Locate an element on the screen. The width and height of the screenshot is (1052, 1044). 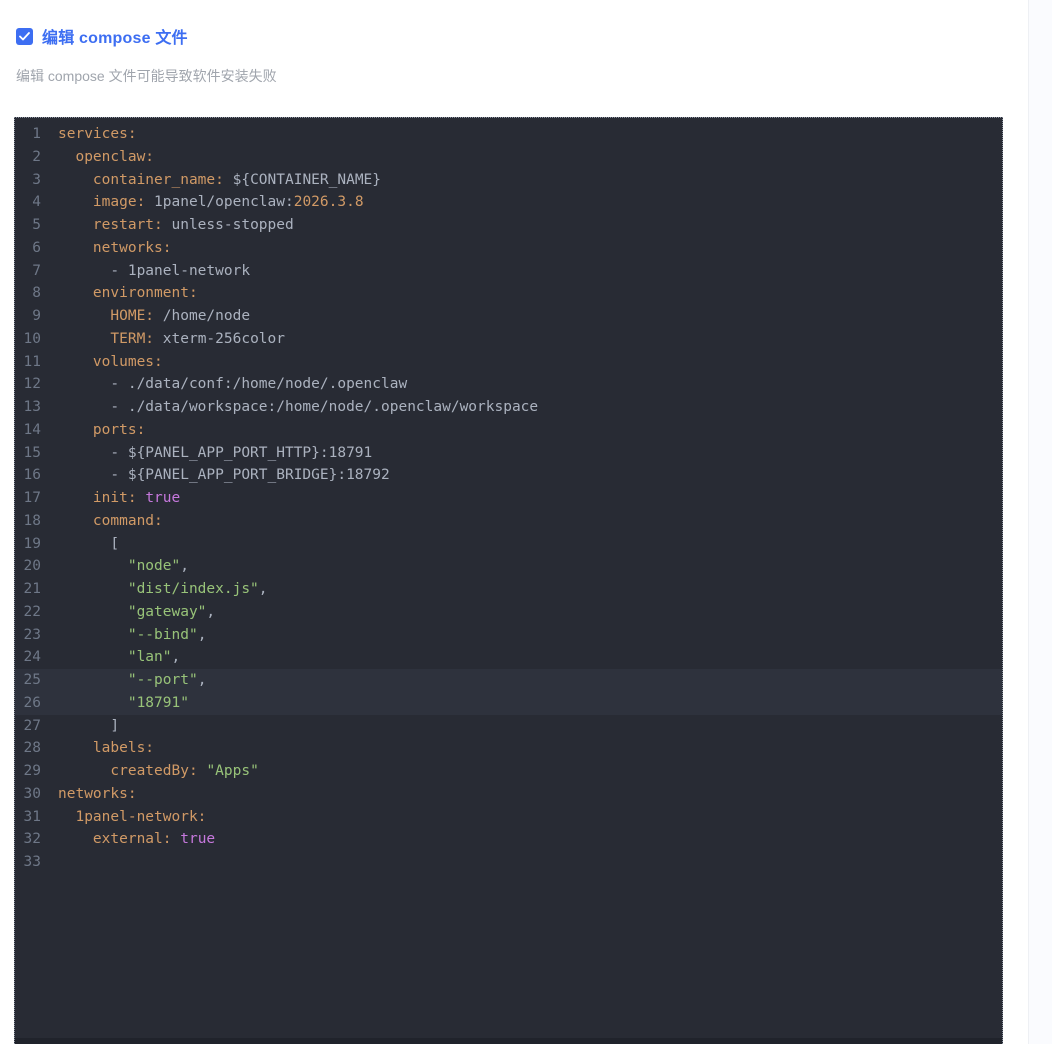
line-number: 11 is located at coordinates (32, 361).